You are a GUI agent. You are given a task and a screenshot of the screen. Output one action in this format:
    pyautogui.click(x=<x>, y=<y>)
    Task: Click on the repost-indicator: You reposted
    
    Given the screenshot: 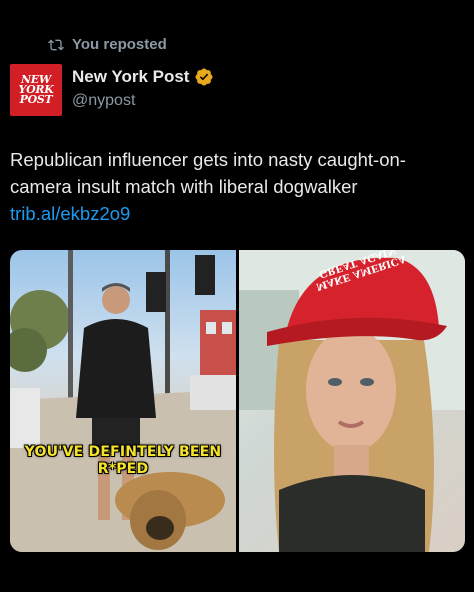 What is the action you would take?
    pyautogui.click(x=107, y=44)
    